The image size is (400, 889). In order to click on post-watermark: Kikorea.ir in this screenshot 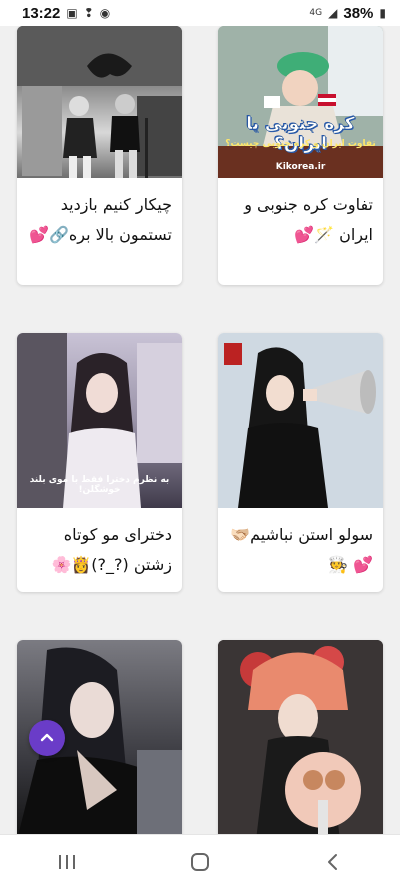, I will do `click(300, 167)`.